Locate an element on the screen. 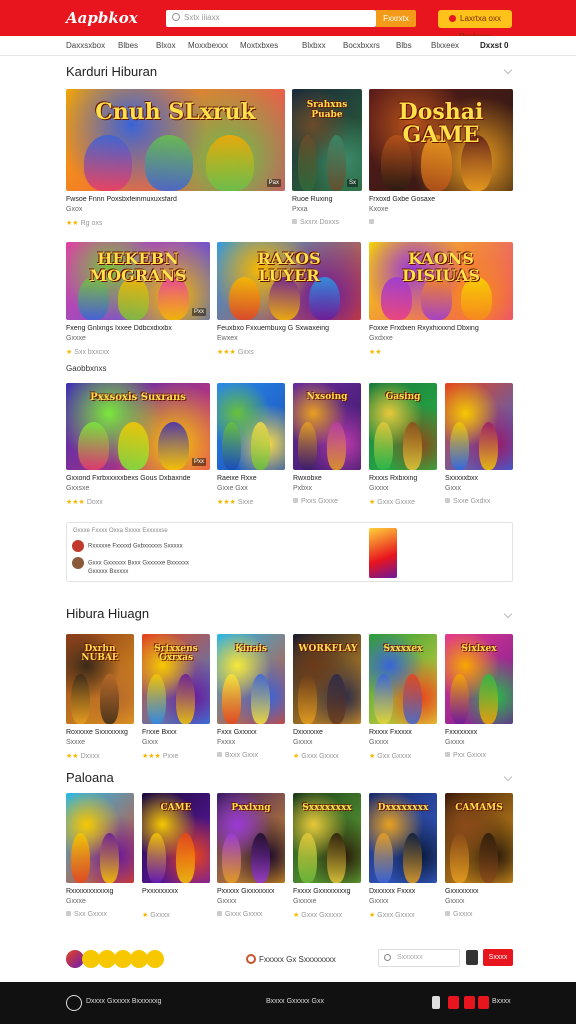 This screenshot has height=1024, width=576. game-card: Srtxxens Gxrxas Frxxe Bxxx Gxxx ★★★ Pxxe is located at coordinates (176, 697).